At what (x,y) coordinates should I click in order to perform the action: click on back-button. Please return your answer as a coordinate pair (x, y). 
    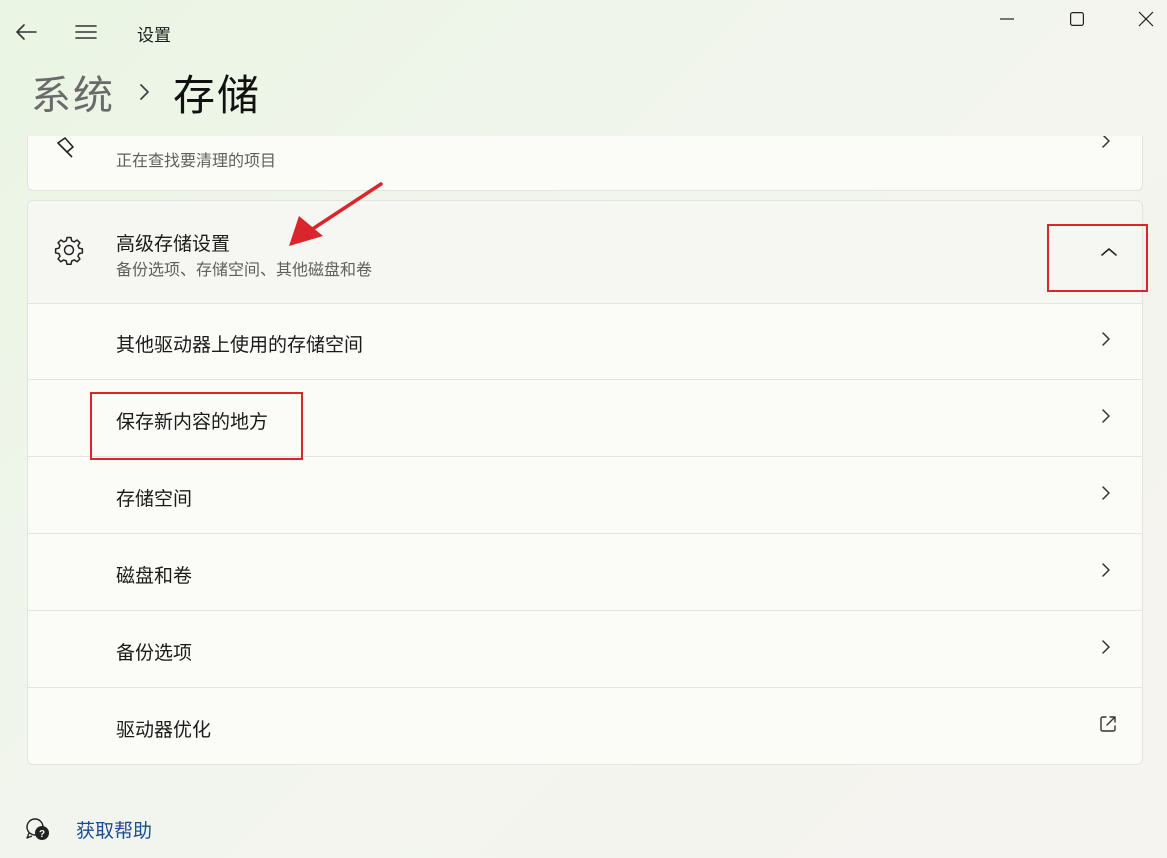
    Looking at the image, I should click on (26, 32).